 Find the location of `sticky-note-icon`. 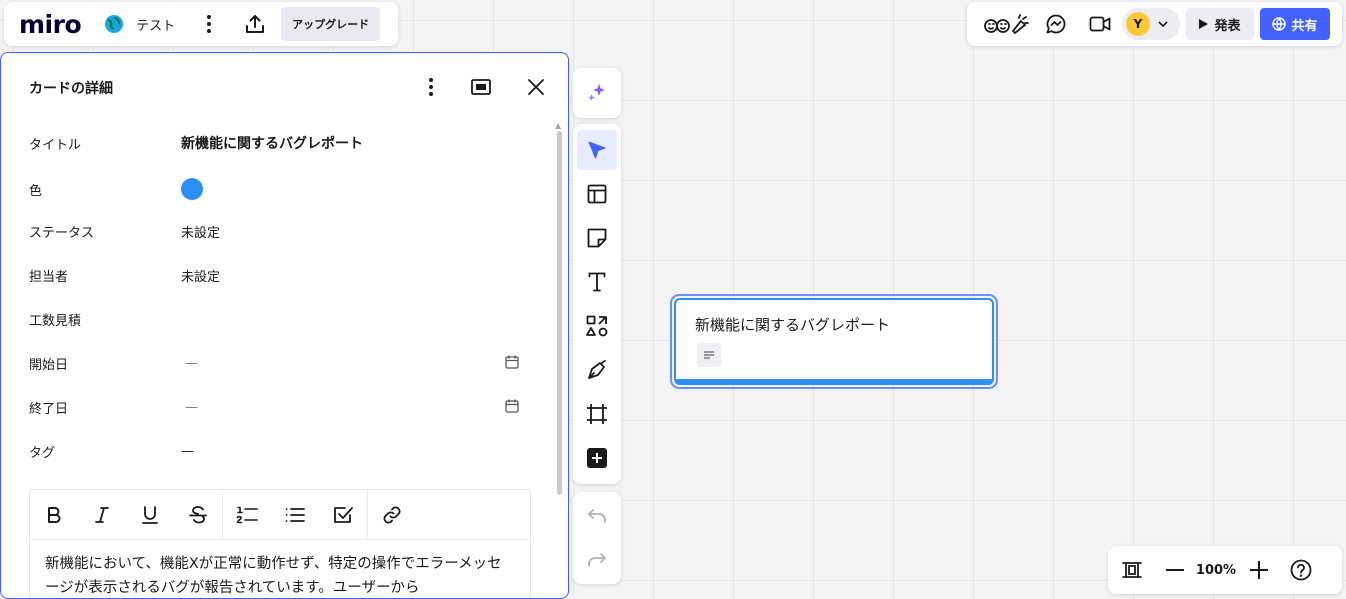

sticky-note-icon is located at coordinates (597, 238).